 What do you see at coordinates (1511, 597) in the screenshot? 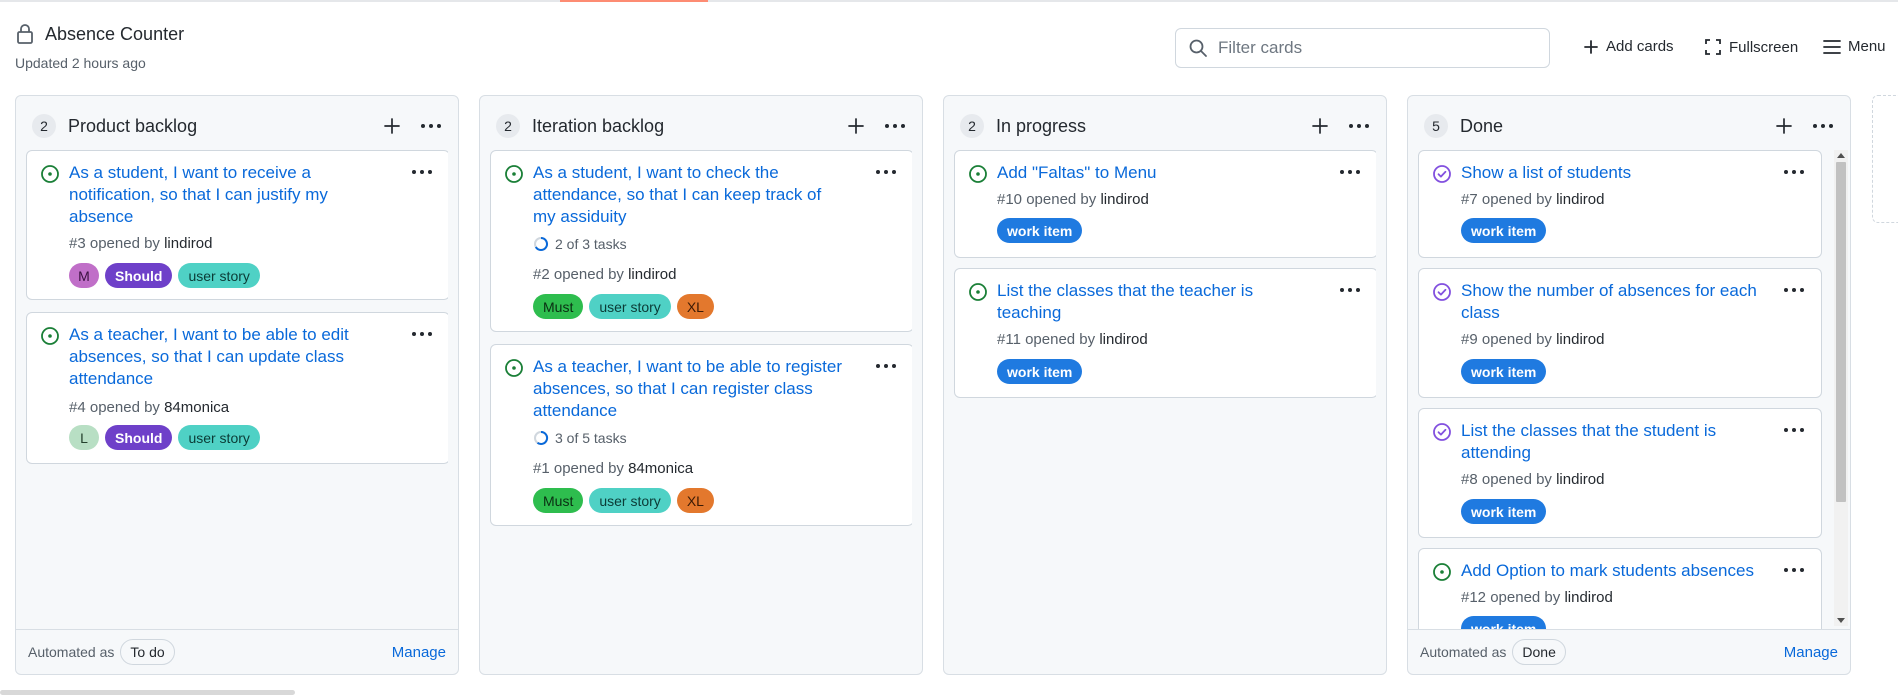
I see `issue-number: #12 opened by` at bounding box center [1511, 597].